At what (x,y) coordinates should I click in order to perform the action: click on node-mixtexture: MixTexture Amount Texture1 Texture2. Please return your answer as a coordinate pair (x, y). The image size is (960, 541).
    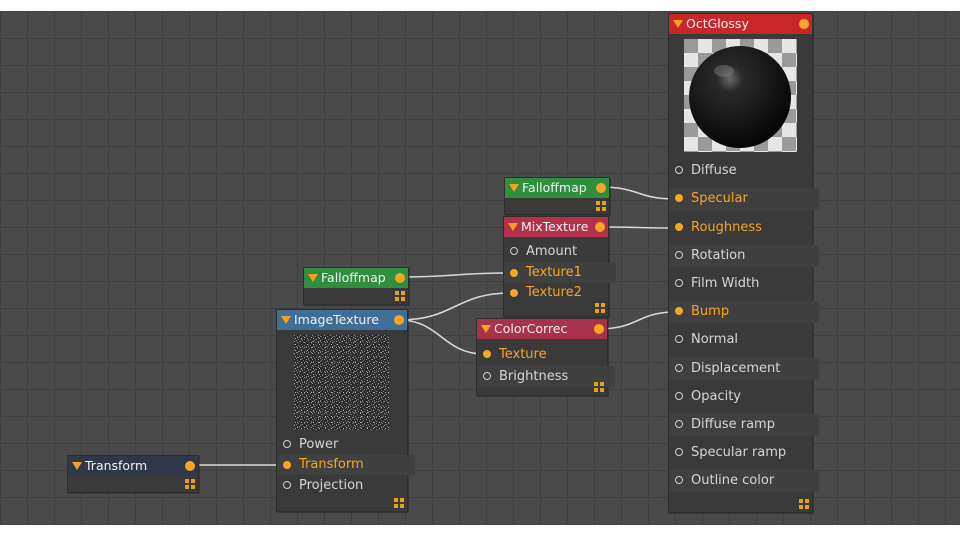
    Looking at the image, I should click on (559, 266).